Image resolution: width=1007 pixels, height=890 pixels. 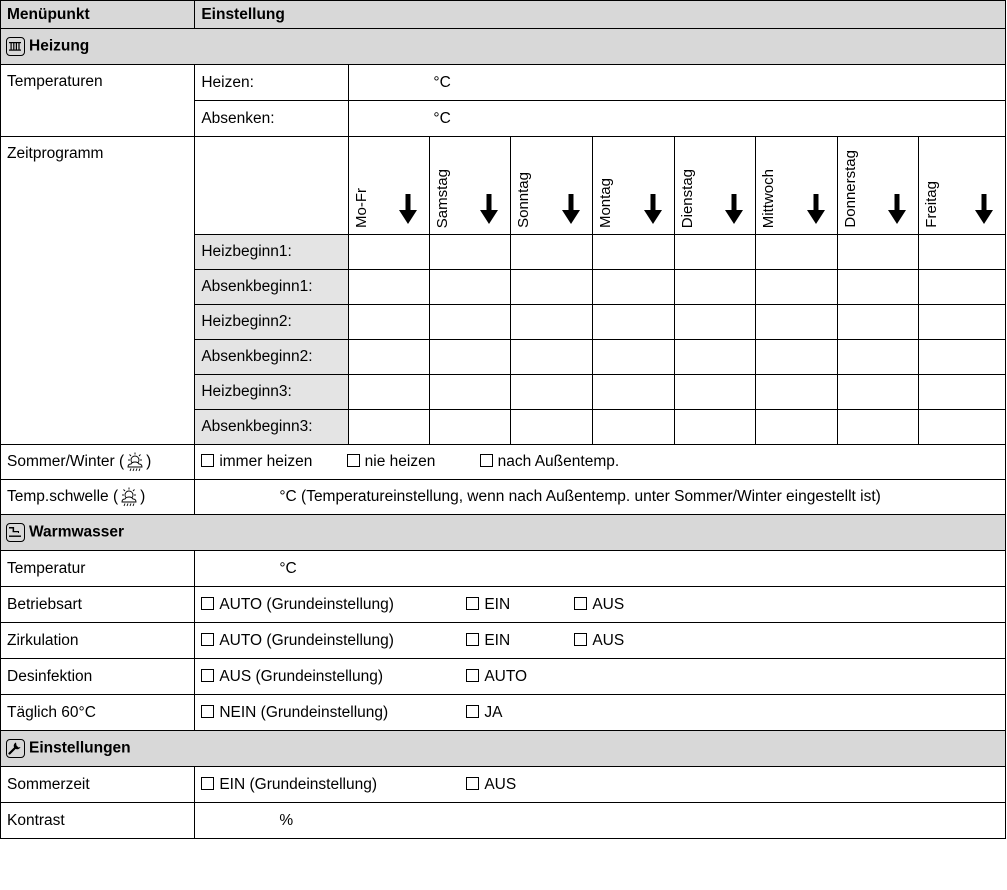 I want to click on day-label: Freitag, so click(x=932, y=204).